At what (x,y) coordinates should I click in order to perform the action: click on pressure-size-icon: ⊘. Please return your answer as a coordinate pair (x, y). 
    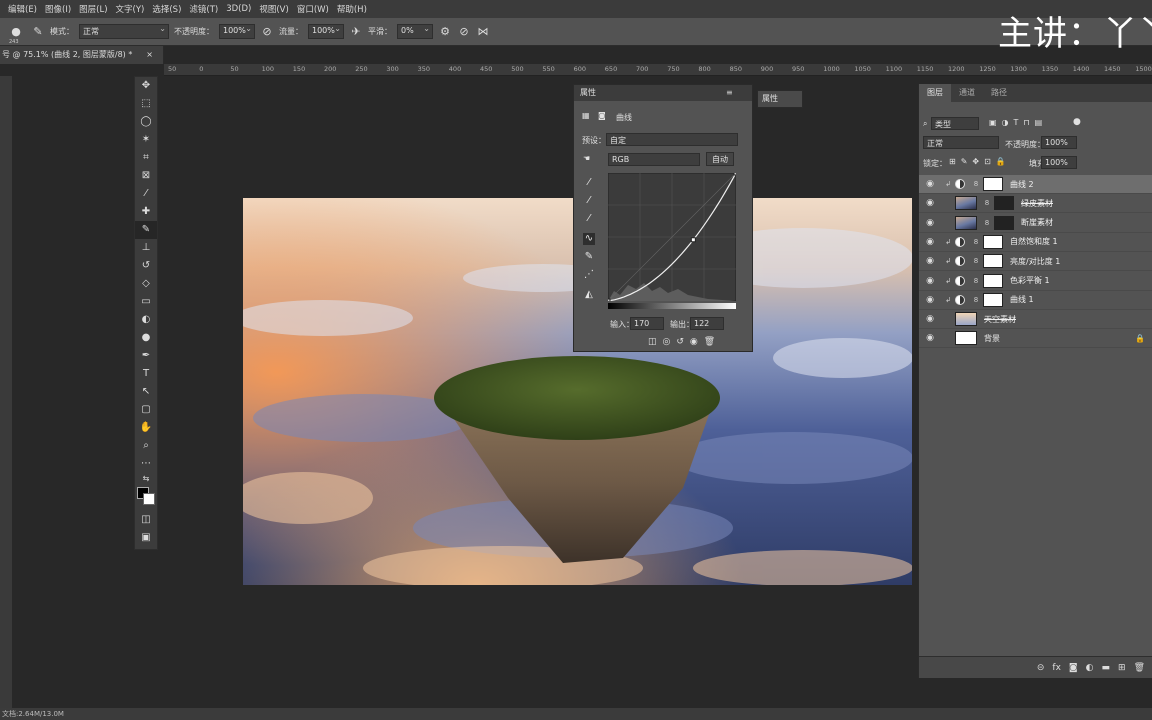
    Looking at the image, I should click on (464, 32).